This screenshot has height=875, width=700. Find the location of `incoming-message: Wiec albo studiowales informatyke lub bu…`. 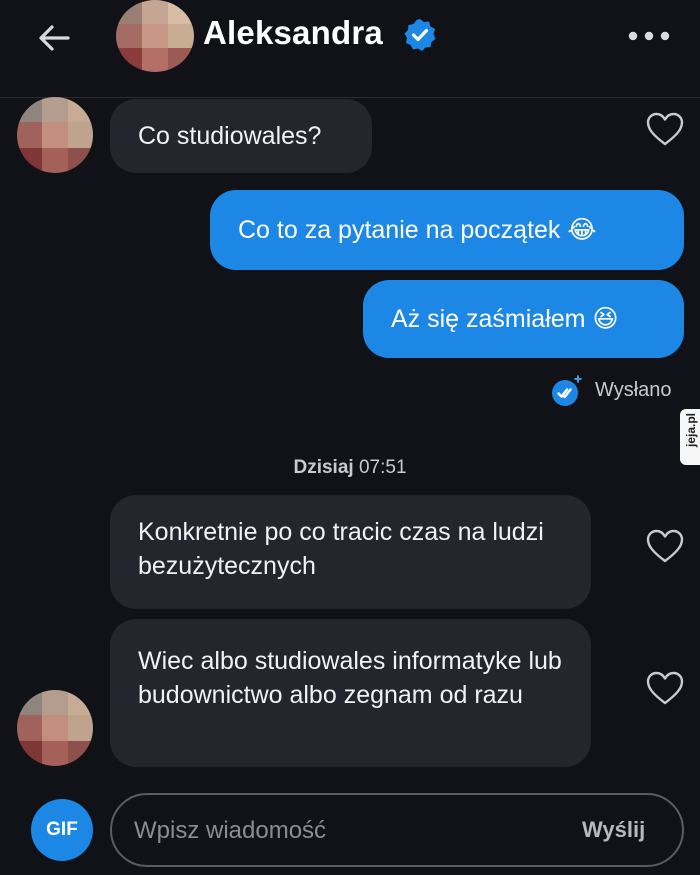

incoming-message: Wiec albo studiowales informatyke lub bu… is located at coordinates (350, 693).